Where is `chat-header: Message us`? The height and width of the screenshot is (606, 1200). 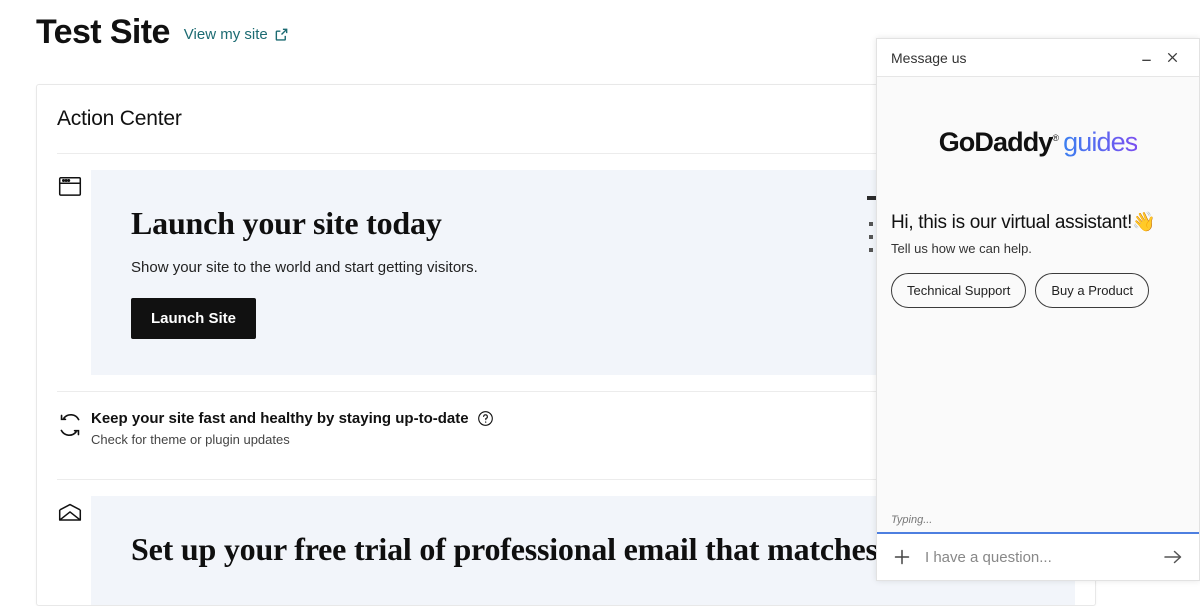
chat-header: Message us is located at coordinates (1038, 58).